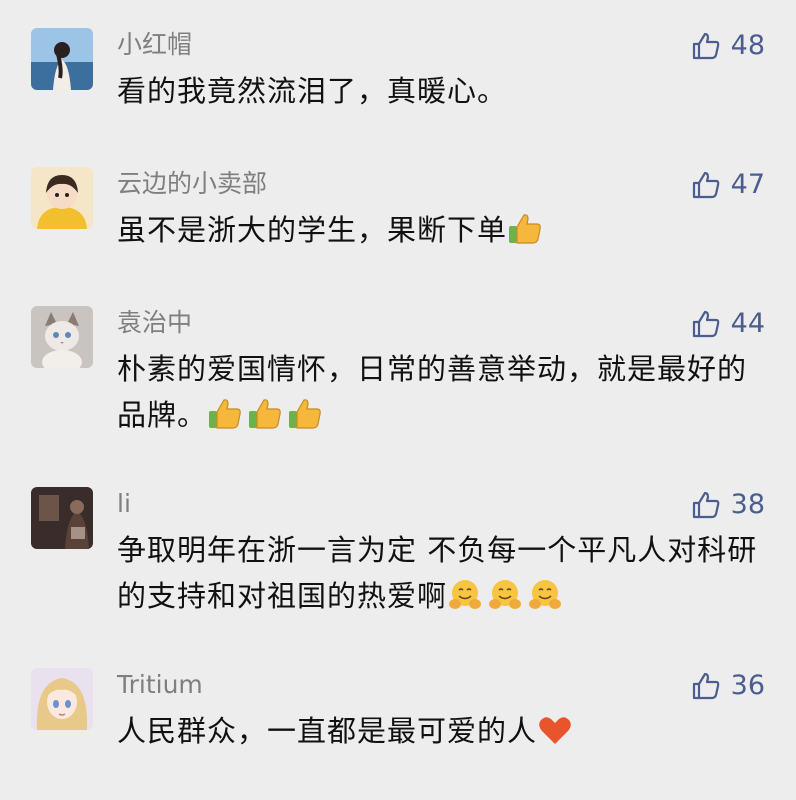 The image size is (796, 800). I want to click on like-button: 38, so click(728, 505).